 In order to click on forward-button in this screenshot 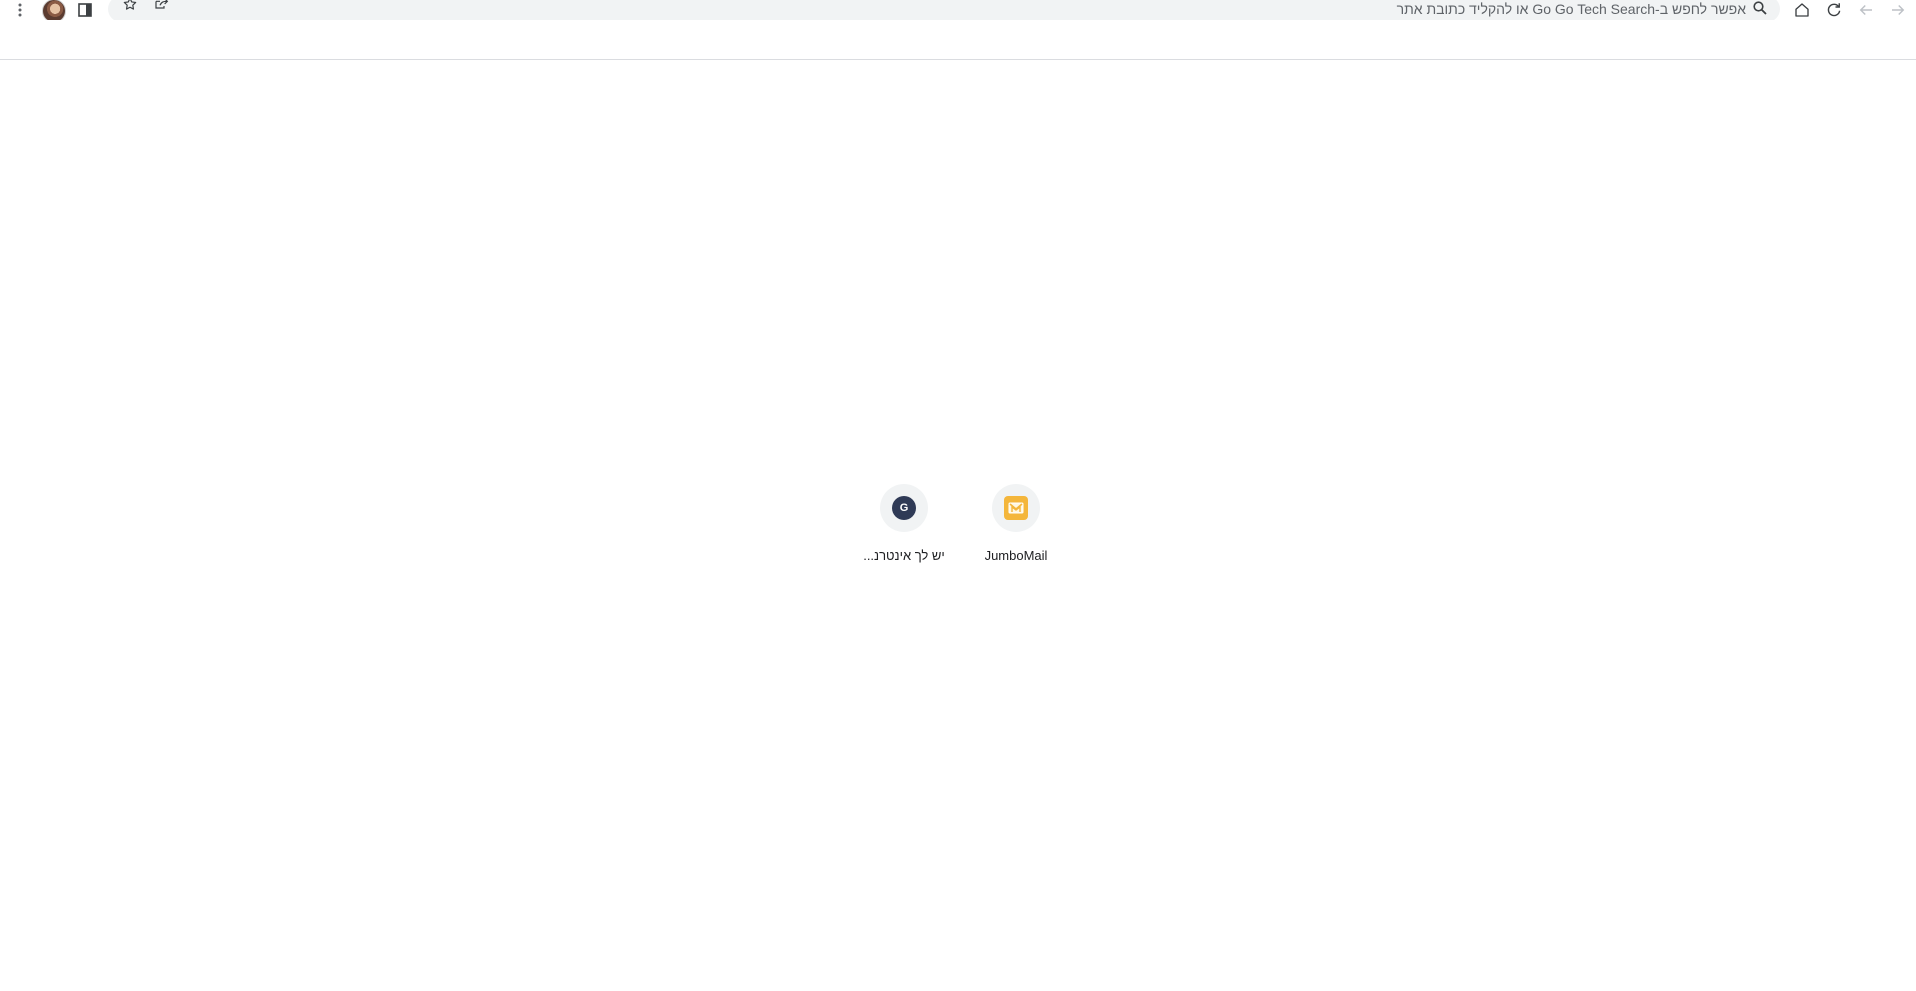, I will do `click(1898, 10)`.